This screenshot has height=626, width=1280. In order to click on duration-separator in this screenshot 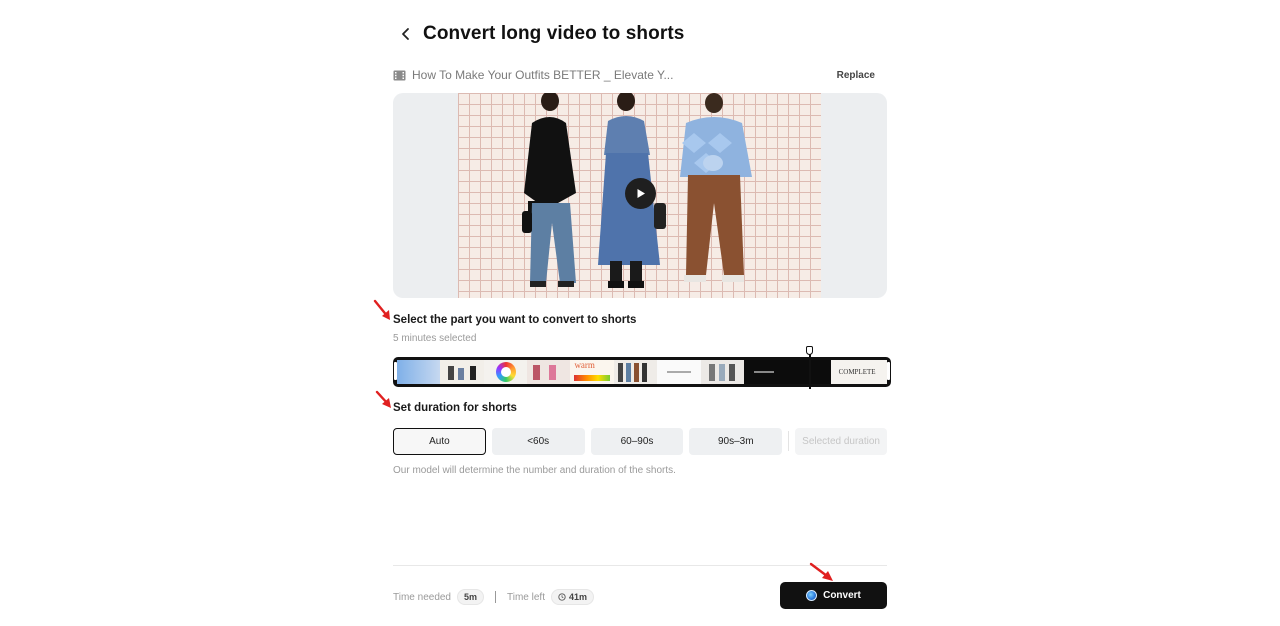, I will do `click(789, 441)`.